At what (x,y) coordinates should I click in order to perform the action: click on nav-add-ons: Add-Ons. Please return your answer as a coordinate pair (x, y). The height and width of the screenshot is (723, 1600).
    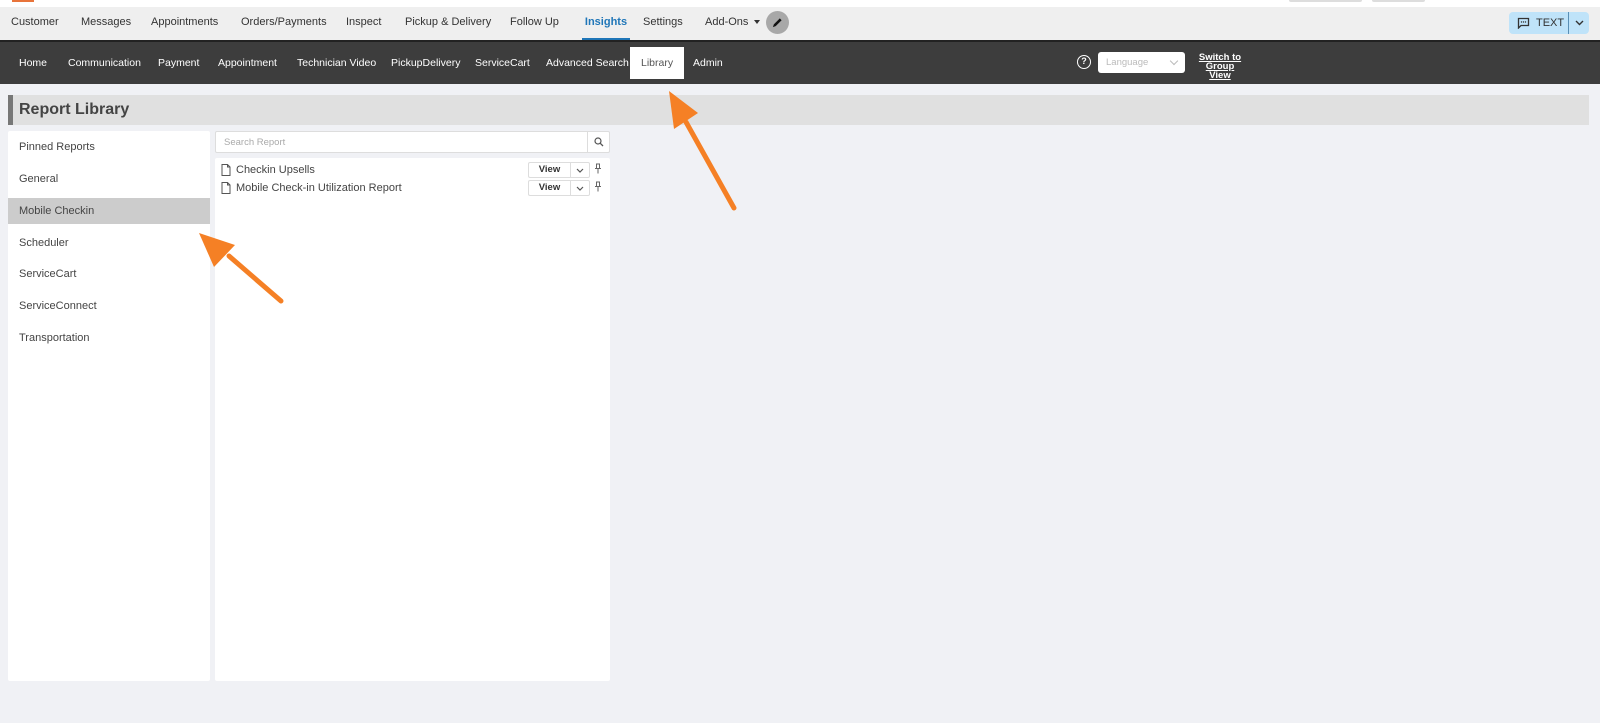
    Looking at the image, I should click on (733, 23).